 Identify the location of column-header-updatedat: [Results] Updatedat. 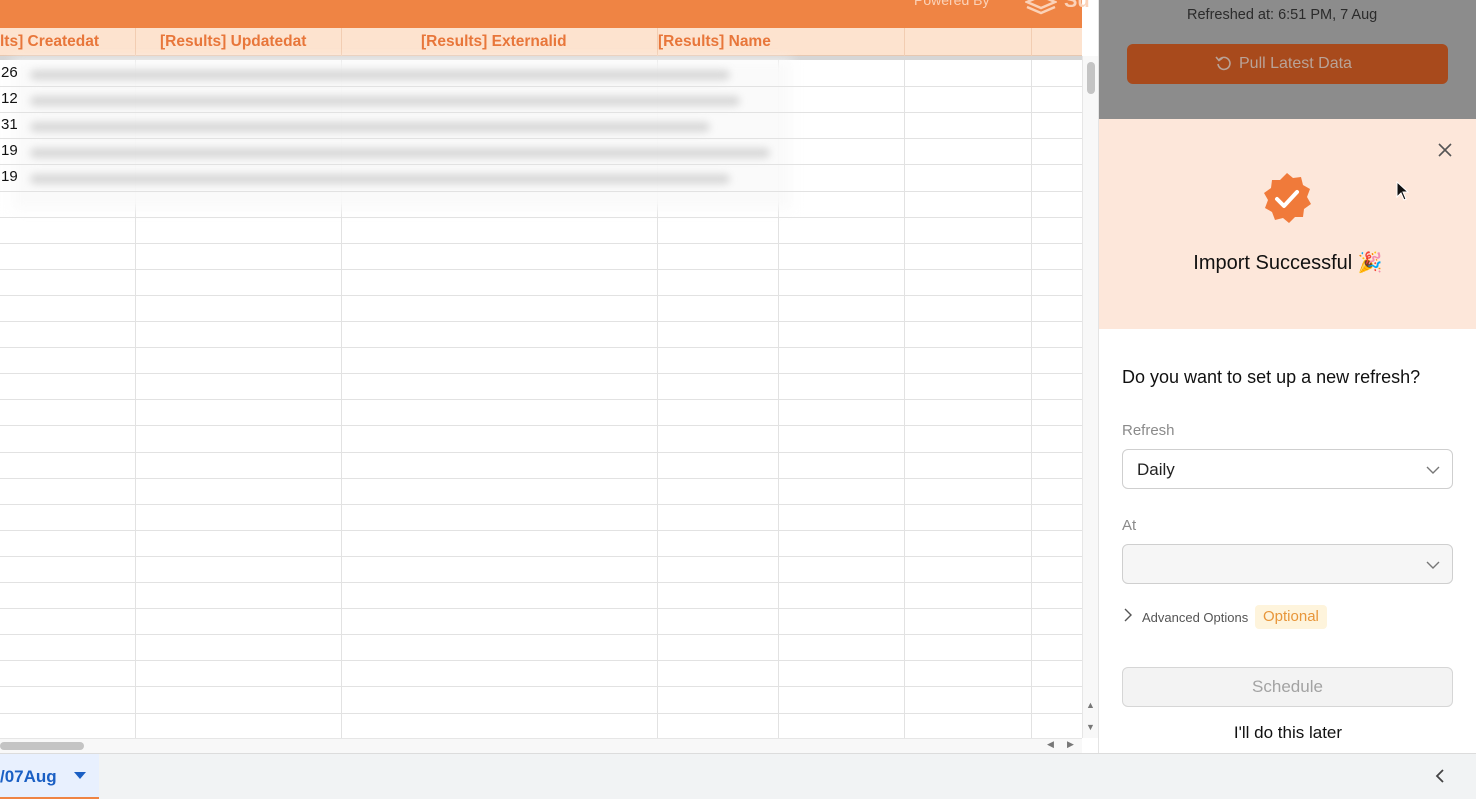
(239, 42).